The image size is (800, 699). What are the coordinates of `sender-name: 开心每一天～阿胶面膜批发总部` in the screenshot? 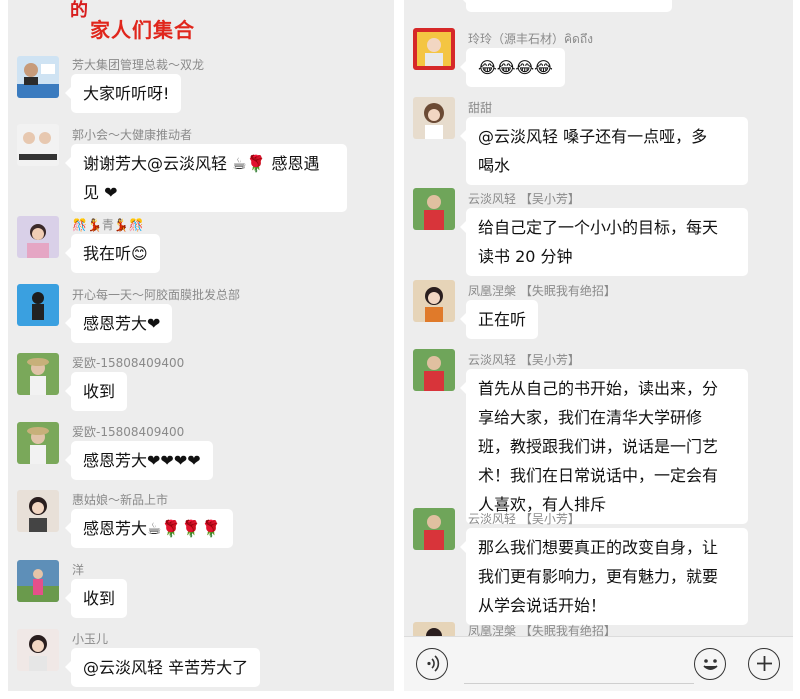 It's located at (156, 295).